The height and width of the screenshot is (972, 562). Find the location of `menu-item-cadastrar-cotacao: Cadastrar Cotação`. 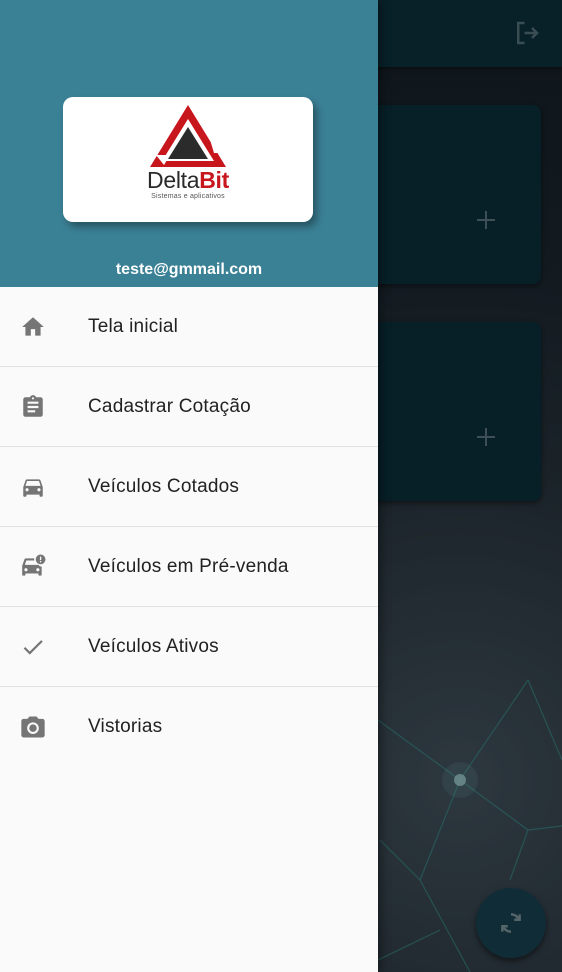

menu-item-cadastrar-cotacao: Cadastrar Cotação is located at coordinates (189, 407).